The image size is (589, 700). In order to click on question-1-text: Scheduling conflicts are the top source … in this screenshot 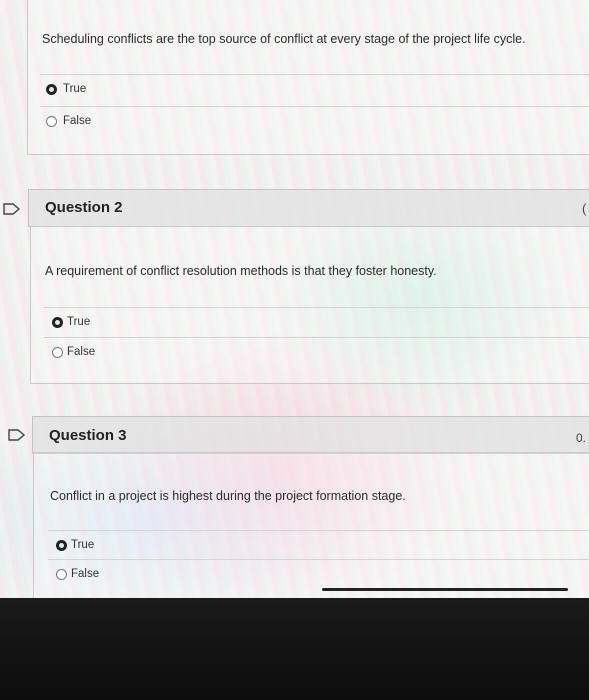, I will do `click(284, 39)`.